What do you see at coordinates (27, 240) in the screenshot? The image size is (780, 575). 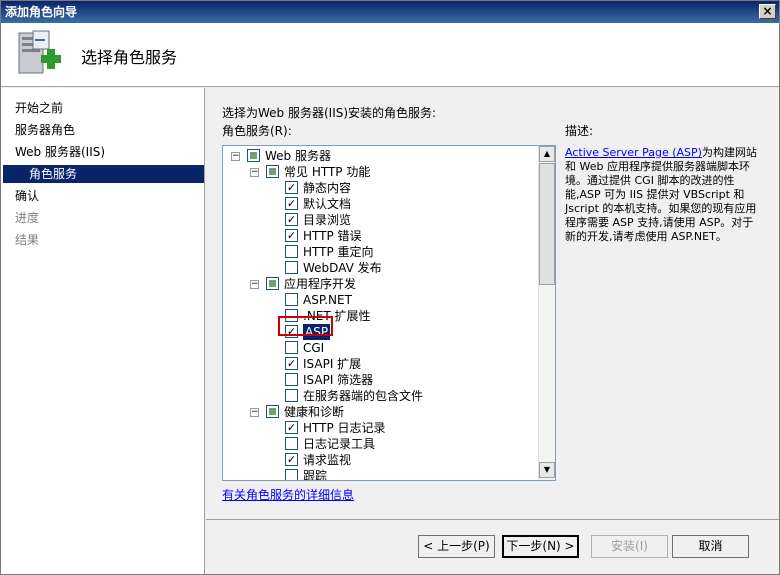 I see `nav-step-results: 结果` at bounding box center [27, 240].